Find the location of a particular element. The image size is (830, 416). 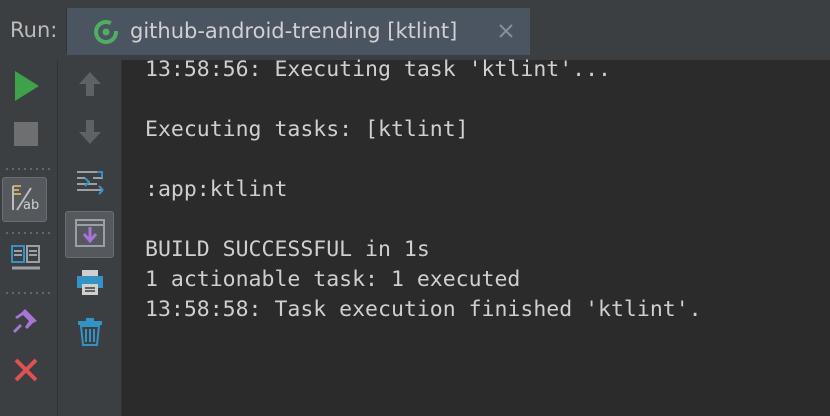

rerun-icon is located at coordinates (26, 88).